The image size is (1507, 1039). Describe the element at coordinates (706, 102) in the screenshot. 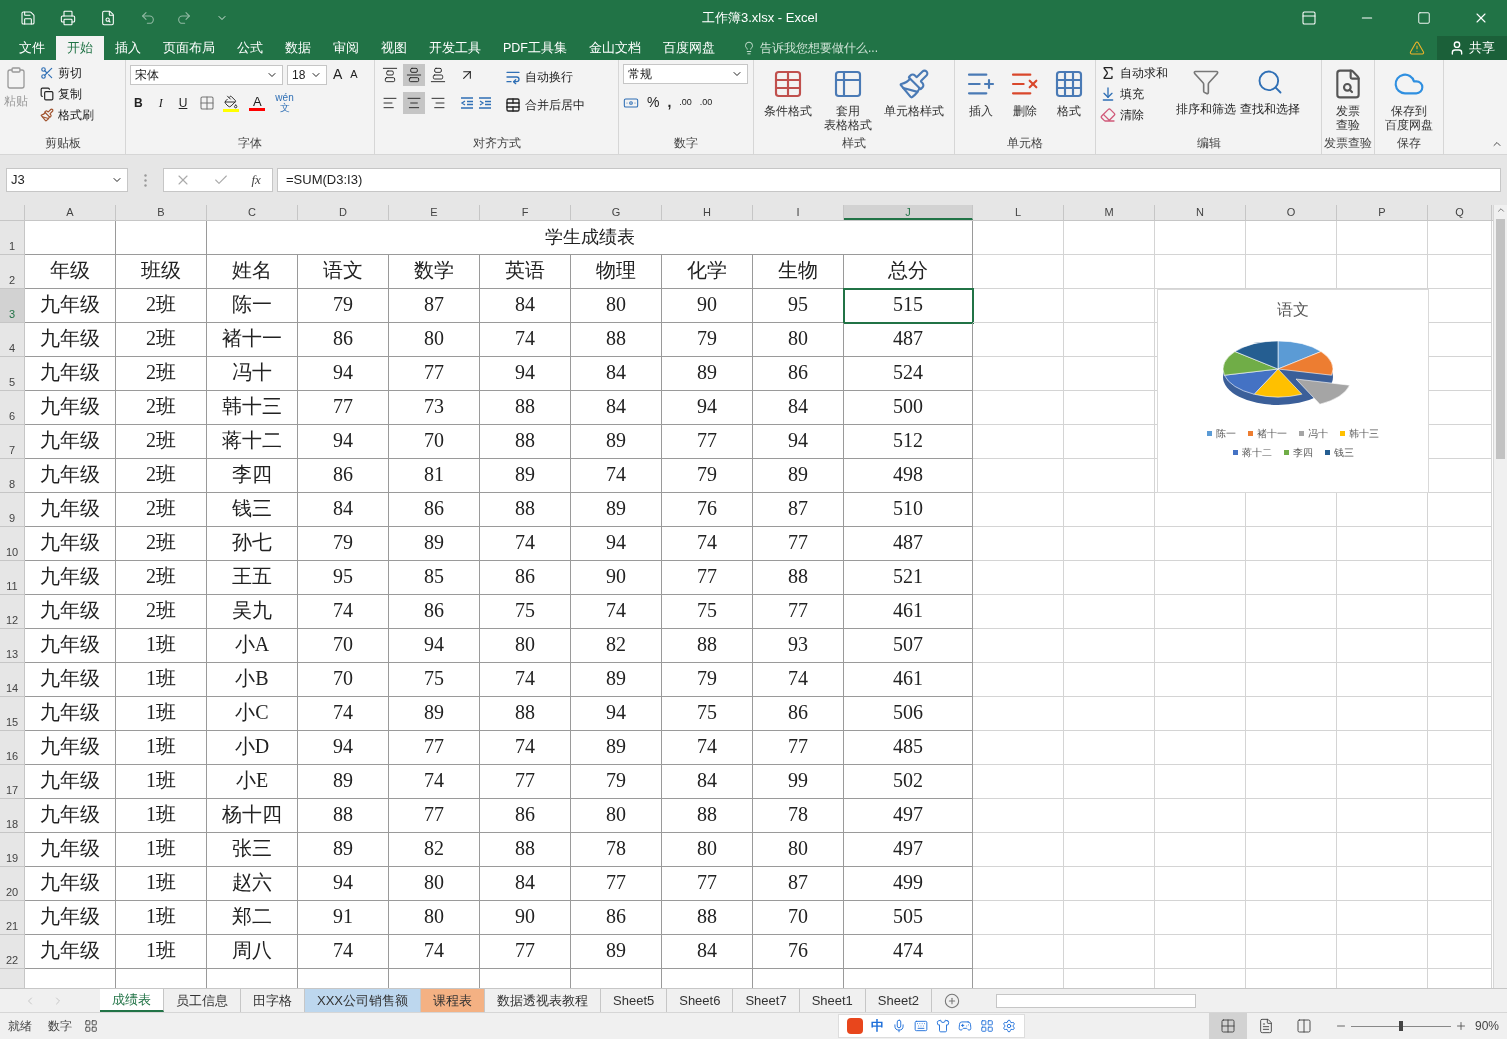

I see `decrease-decimal-button: .00` at that location.